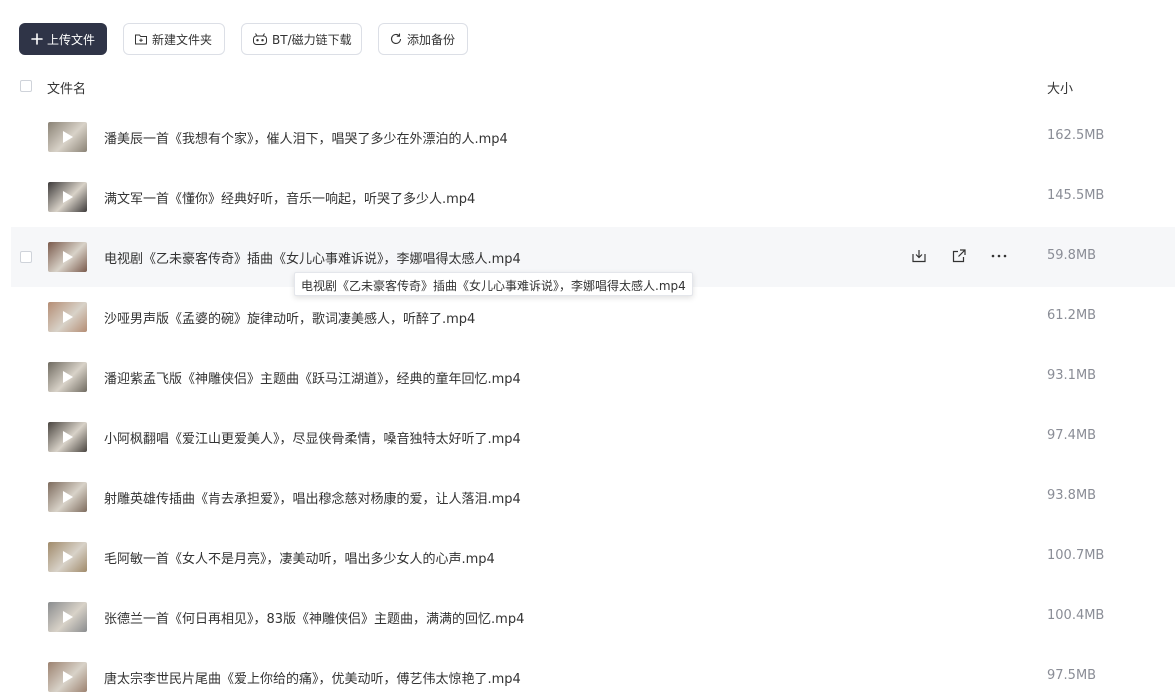 Image resolution: width=1175 pixels, height=695 pixels. I want to click on upload-button-label: 上传文件, so click(70, 39).